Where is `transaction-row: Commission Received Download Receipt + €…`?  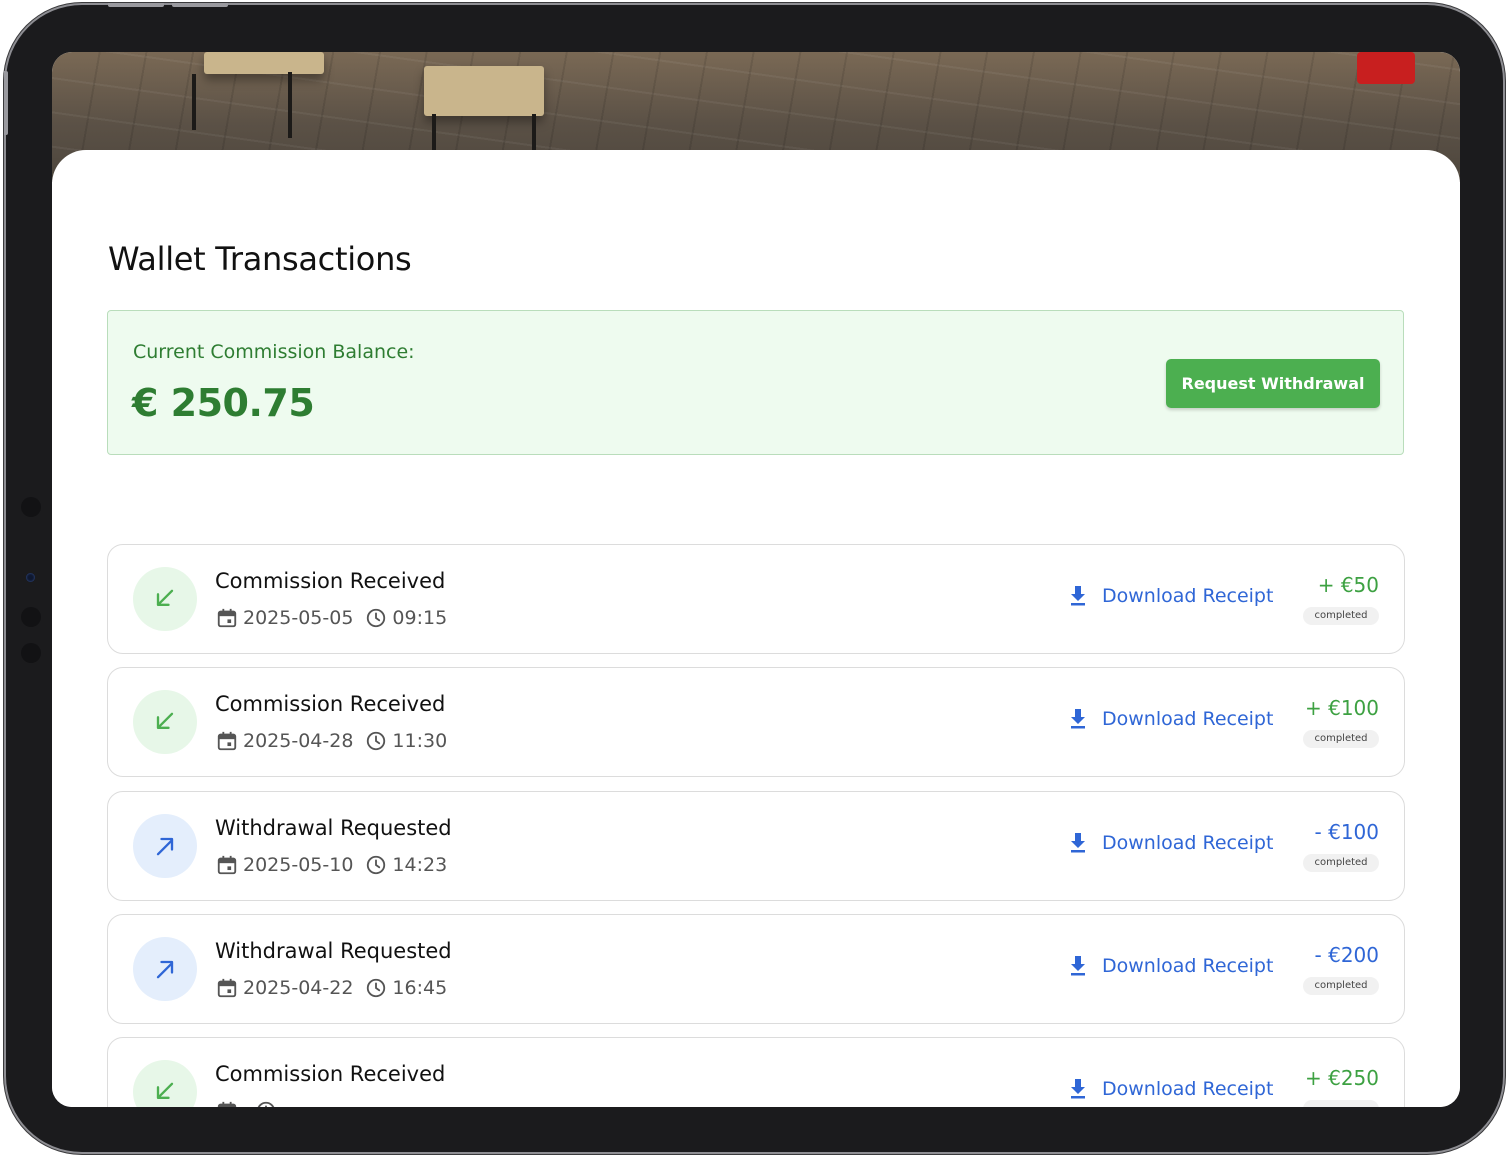
transaction-row: Commission Received Download Receipt + €… is located at coordinates (756, 1072).